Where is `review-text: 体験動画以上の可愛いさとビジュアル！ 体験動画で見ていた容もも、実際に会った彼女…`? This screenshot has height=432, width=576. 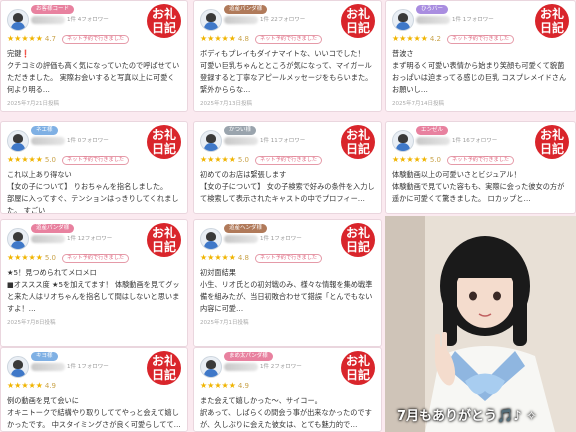 review-text: 体験動画以上の可愛いさとビジュアル！ 体験動画で見ていた容もも、実際に会った彼女… is located at coordinates (478, 186).